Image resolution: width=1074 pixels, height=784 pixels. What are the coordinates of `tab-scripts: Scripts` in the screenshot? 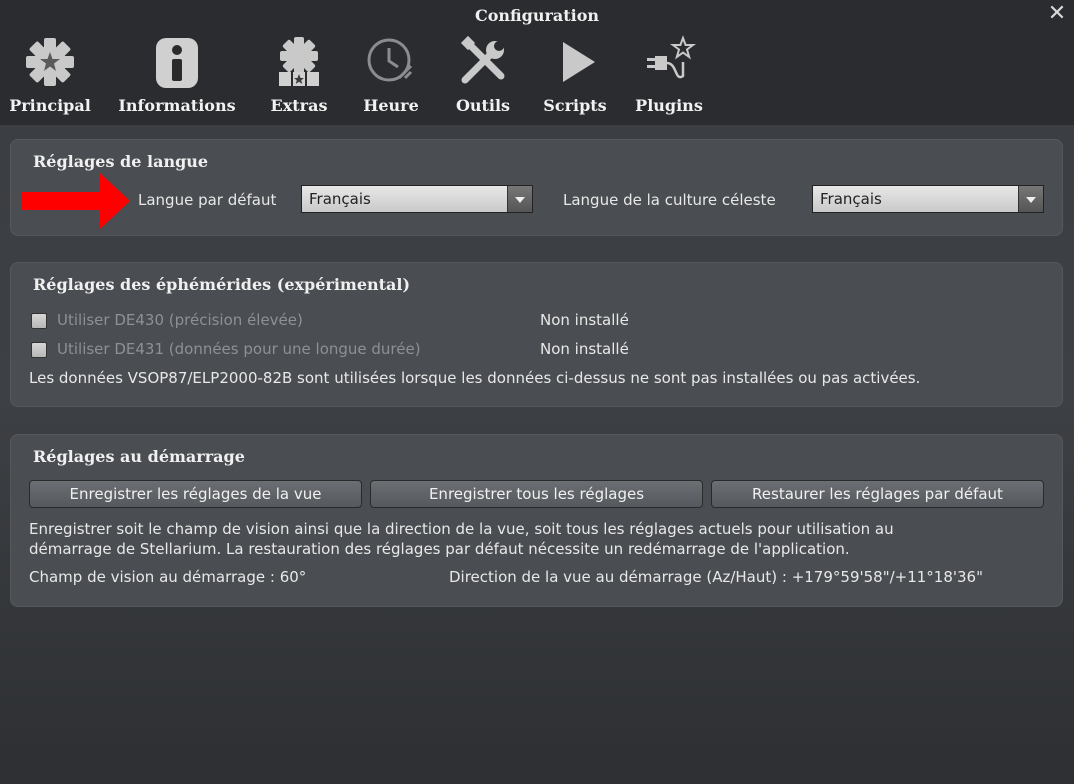 It's located at (575, 78).